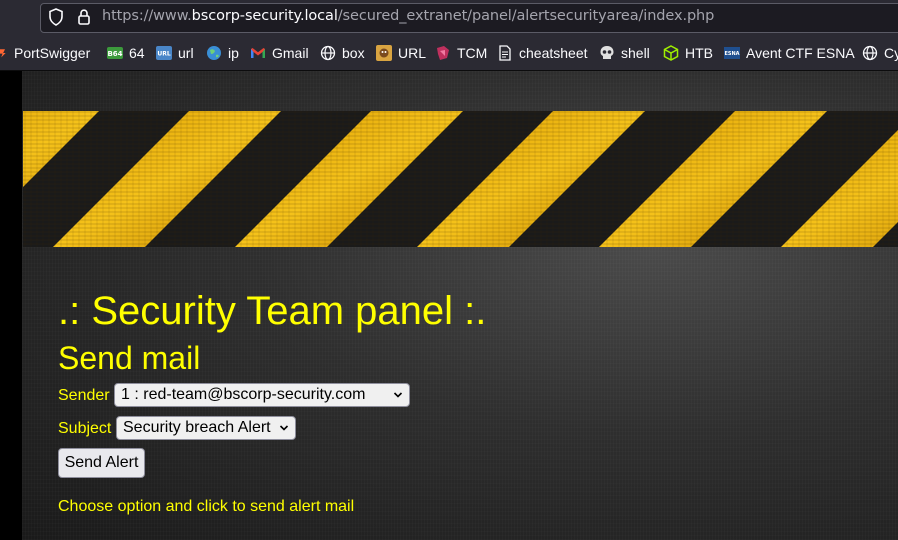 This screenshot has width=898, height=540. I want to click on subject-selected-value: Security breach Alert, so click(197, 427).